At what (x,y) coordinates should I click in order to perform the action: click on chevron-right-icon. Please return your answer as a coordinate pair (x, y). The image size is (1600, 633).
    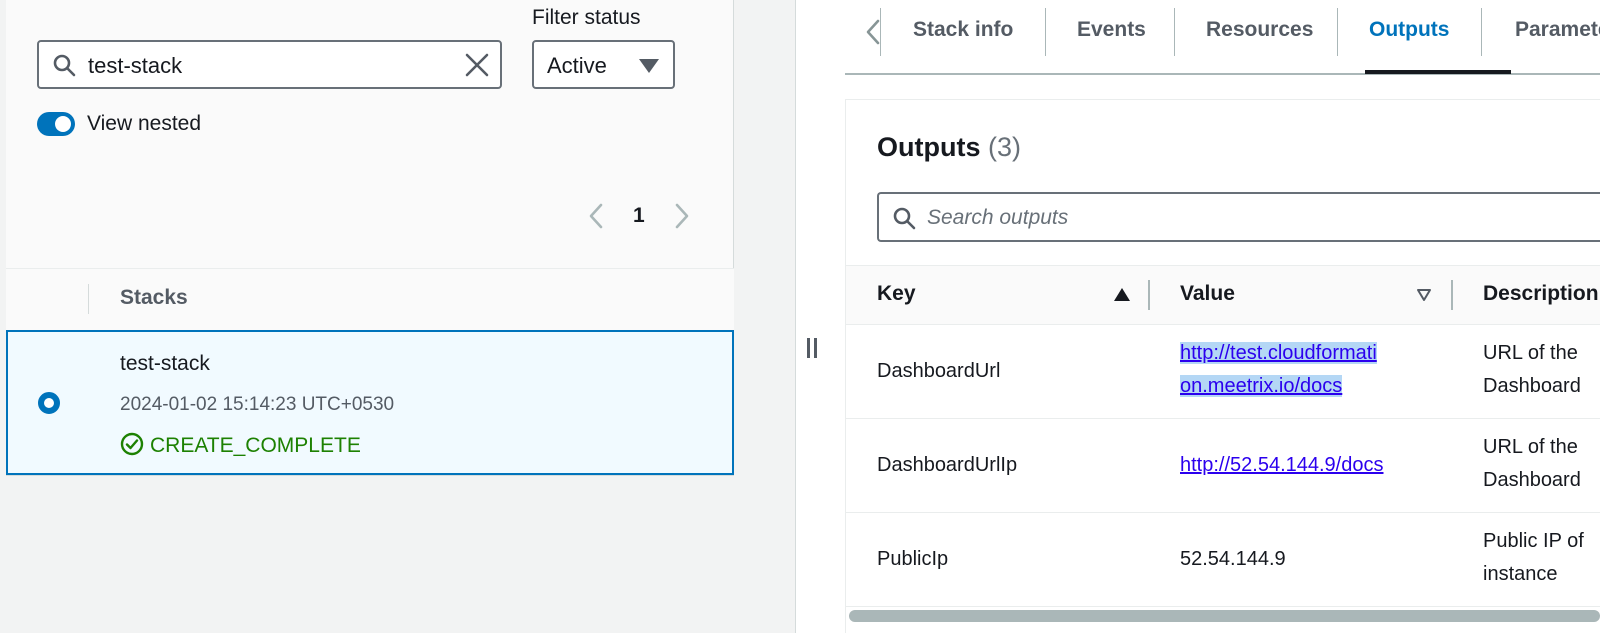
    Looking at the image, I should click on (682, 216).